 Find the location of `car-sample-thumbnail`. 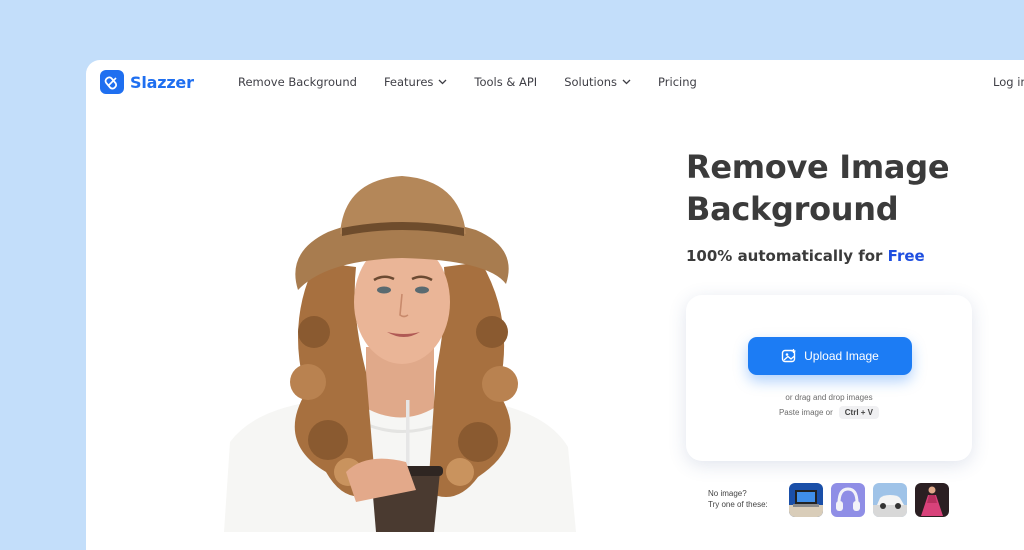

car-sample-thumbnail is located at coordinates (890, 500).